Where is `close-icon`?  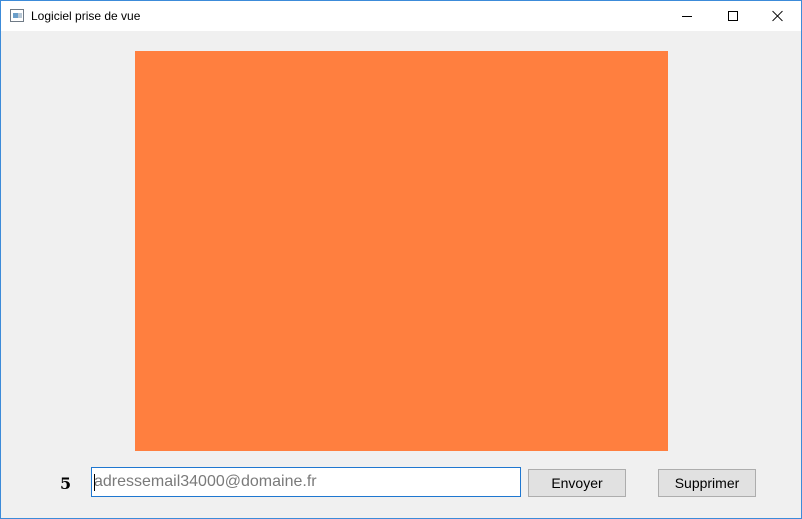
close-icon is located at coordinates (778, 16).